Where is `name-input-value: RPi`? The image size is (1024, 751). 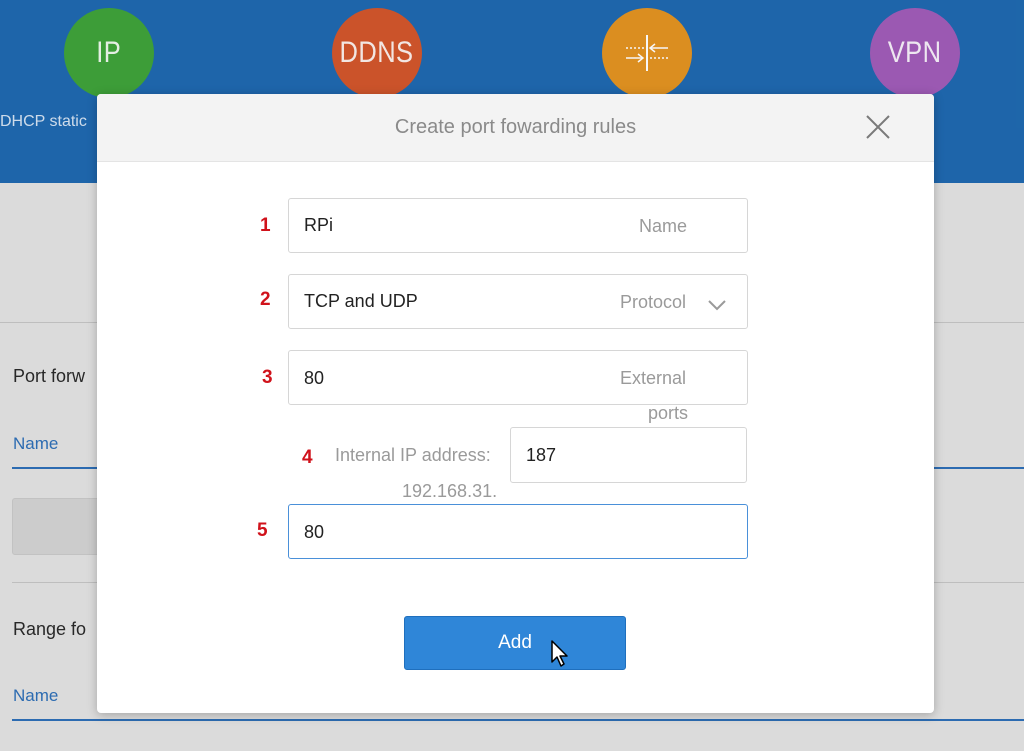 name-input-value: RPi is located at coordinates (319, 225).